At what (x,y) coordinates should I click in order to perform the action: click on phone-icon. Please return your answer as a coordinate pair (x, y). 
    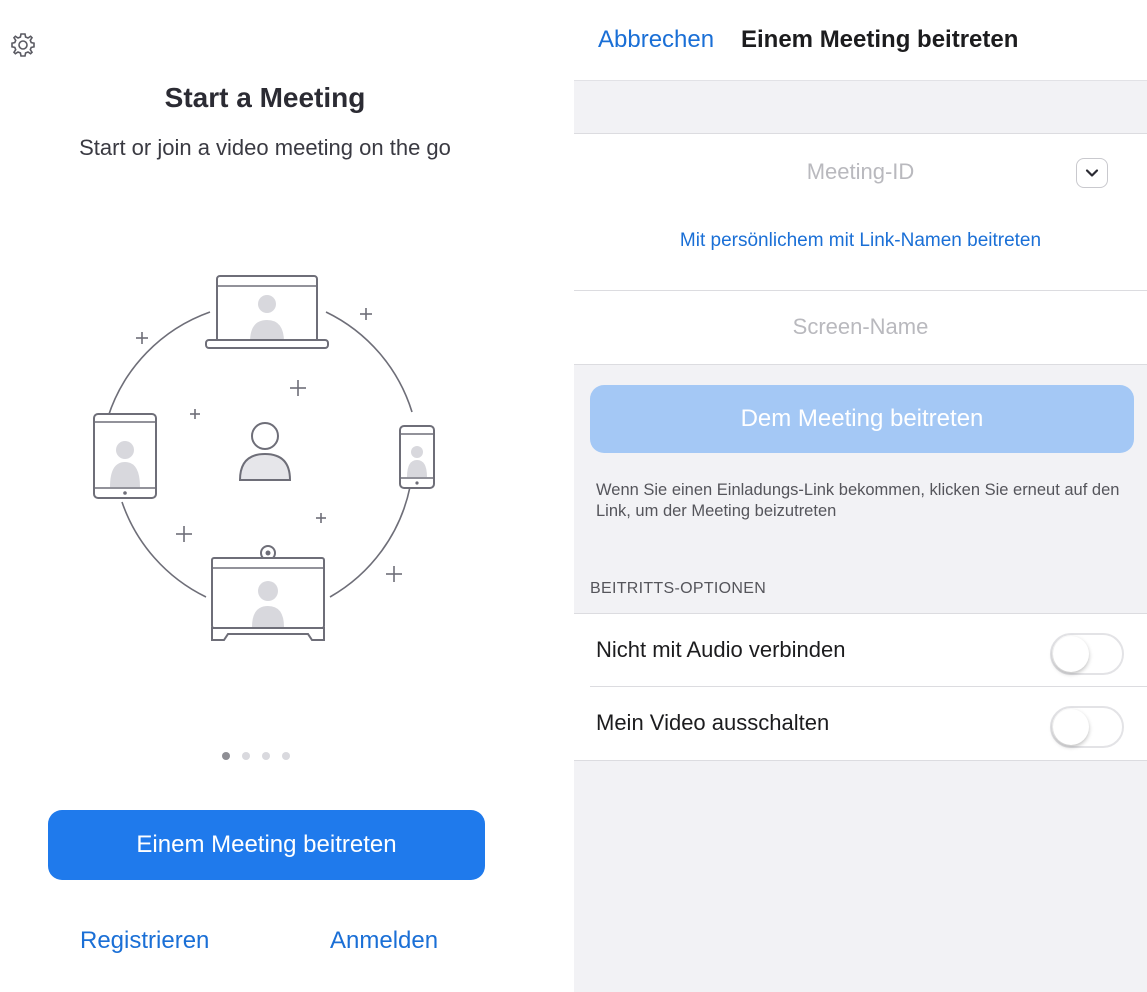
    Looking at the image, I should click on (417, 457).